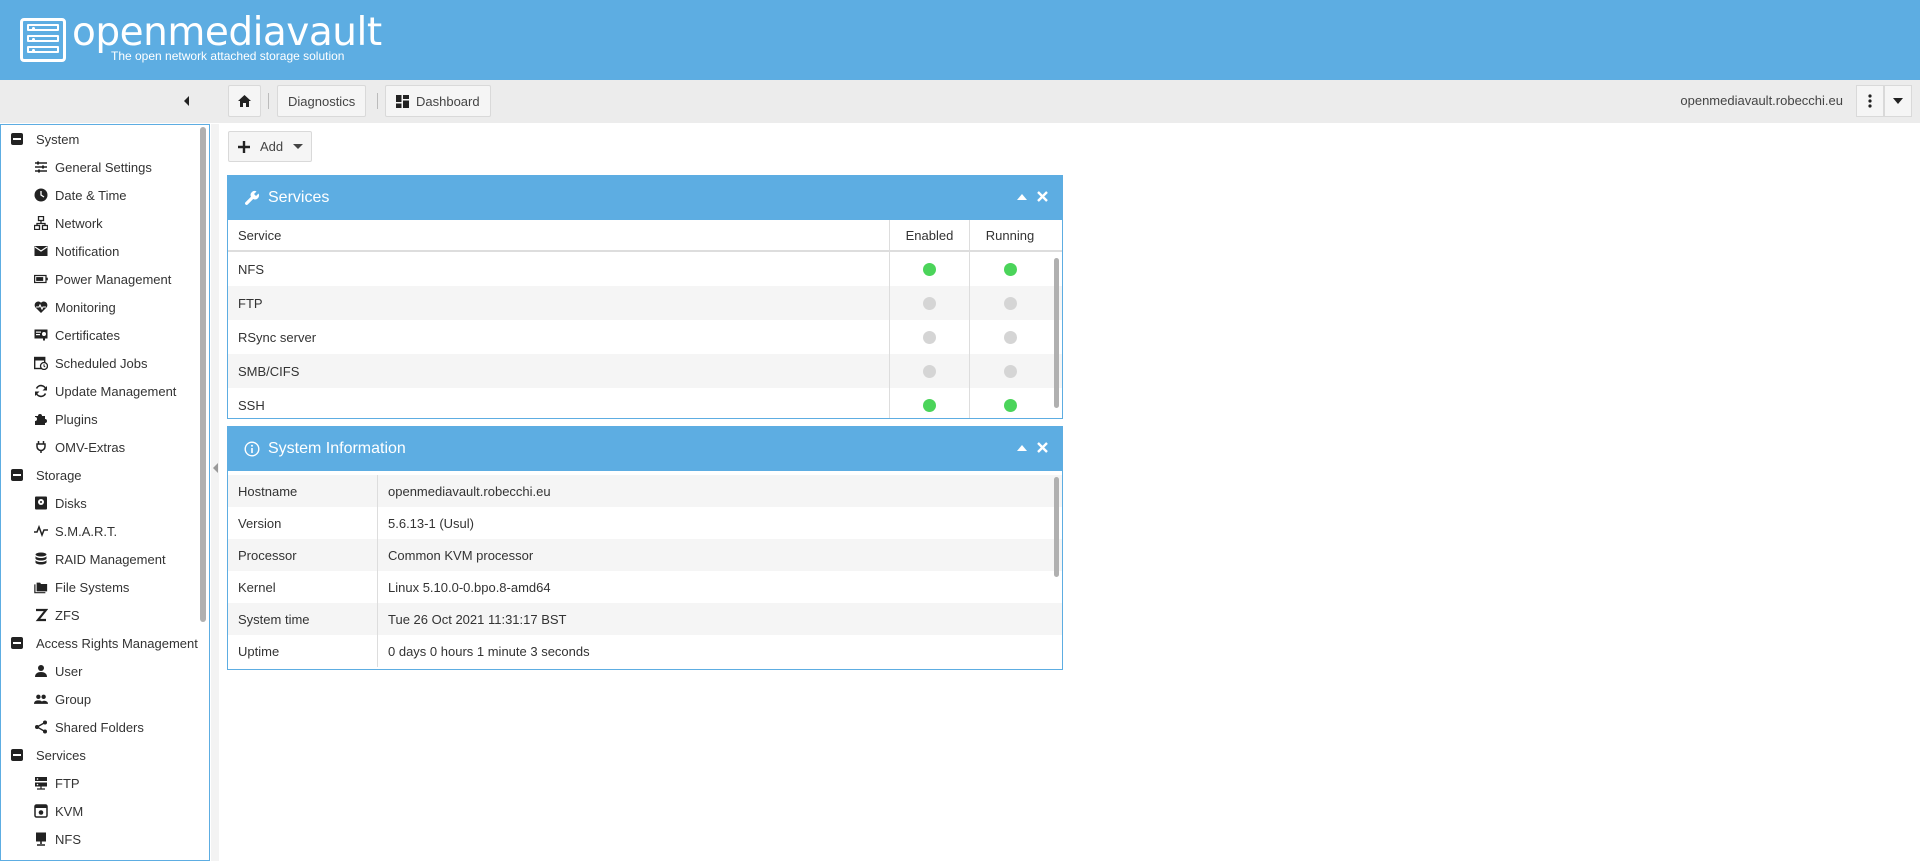 The width and height of the screenshot is (1920, 861). Describe the element at coordinates (215, 492) in the screenshot. I see `sidebar-splitter` at that location.